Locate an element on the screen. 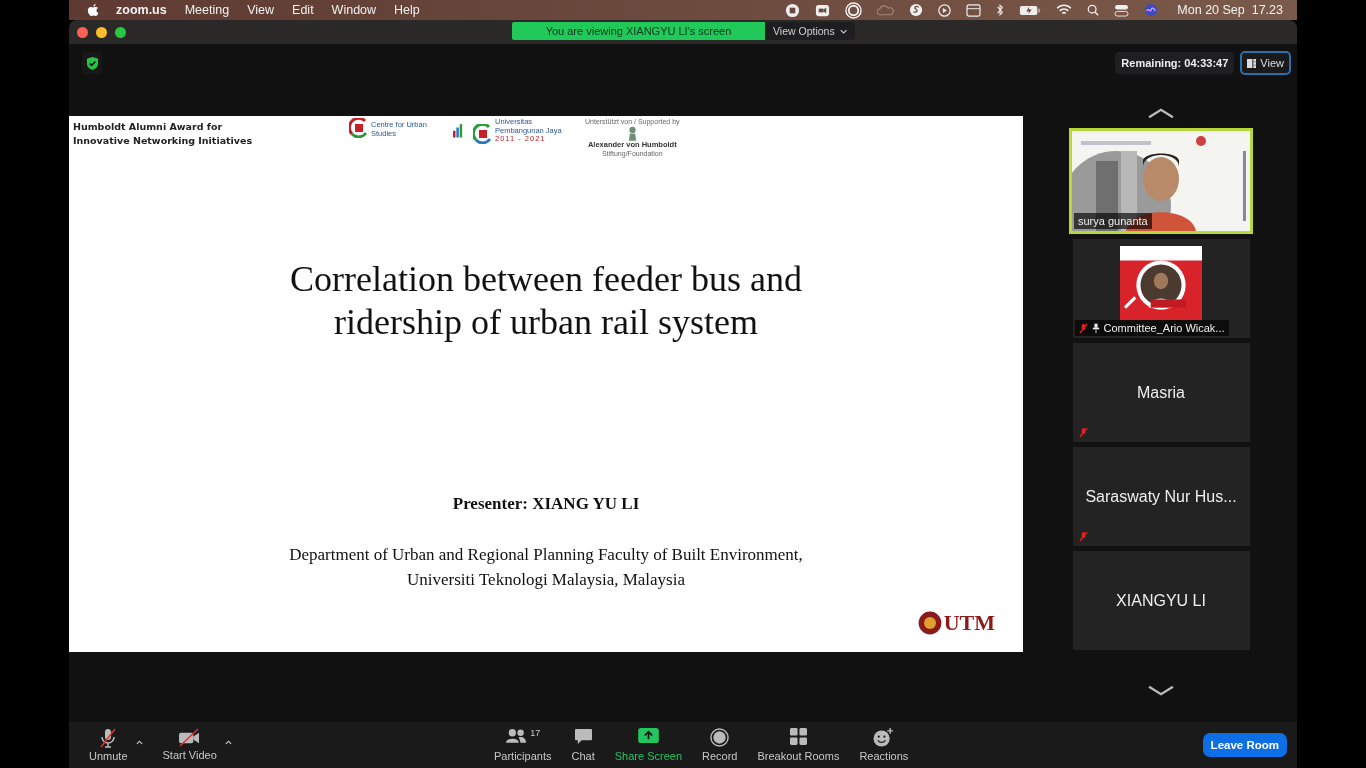 Image resolution: width=1366 pixels, height=768 pixels. participant-name: XIANGYU LI is located at coordinates (1161, 600).